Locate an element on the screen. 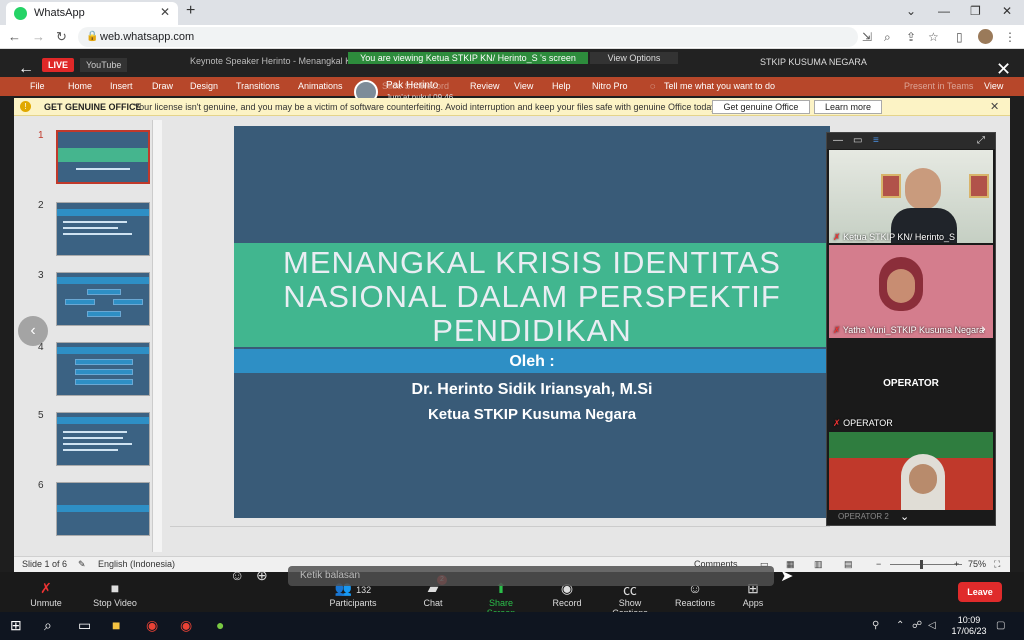 Image resolution: width=1024 pixels, height=640 pixels. previous-page-button: ‹ is located at coordinates (33, 331).